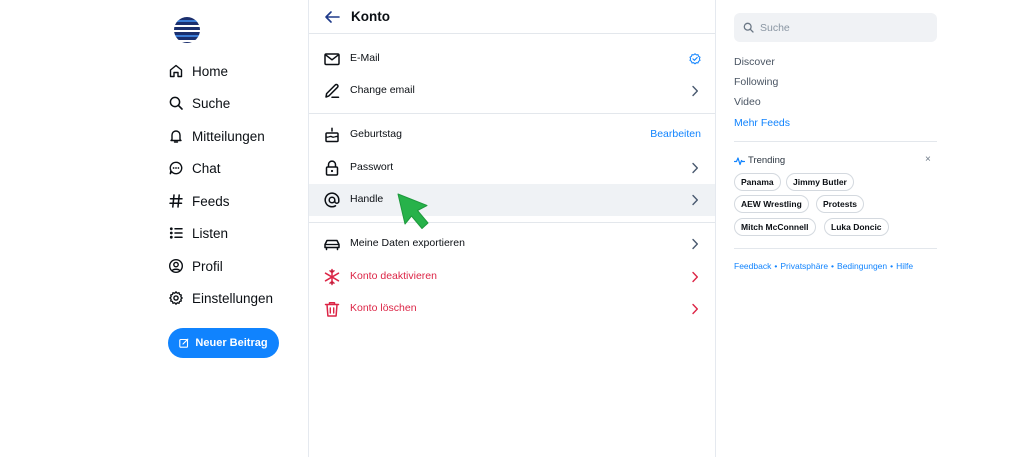 Image resolution: width=1024 pixels, height=457 pixels. Describe the element at coordinates (739, 160) in the screenshot. I see `trending-icon` at that location.